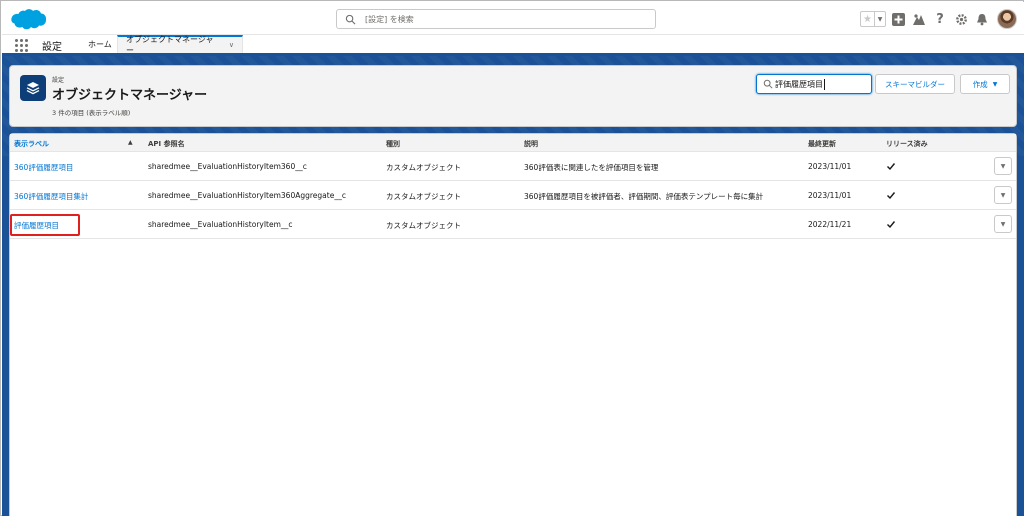 This screenshot has height=516, width=1024. I want to click on column-header-type: 種別, so click(393, 144).